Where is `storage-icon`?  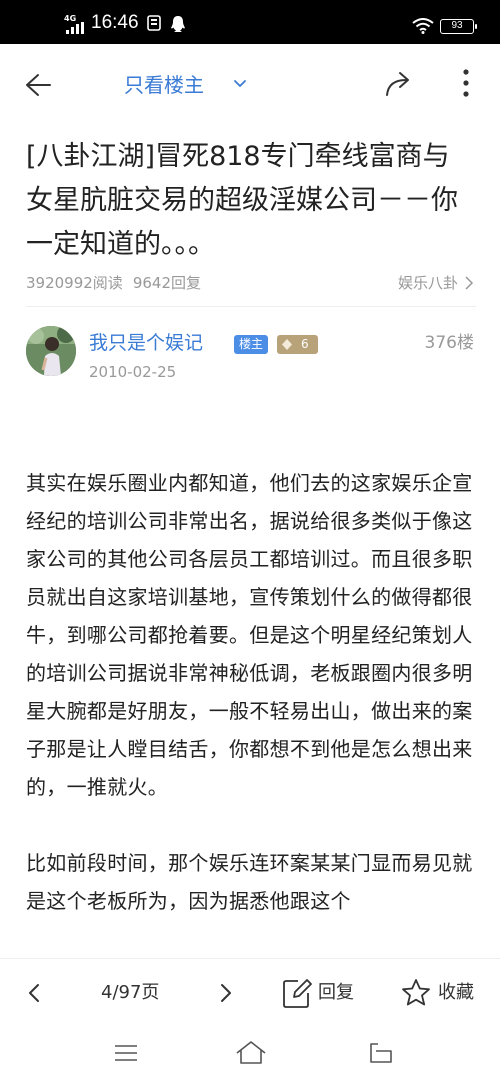 storage-icon is located at coordinates (154, 23).